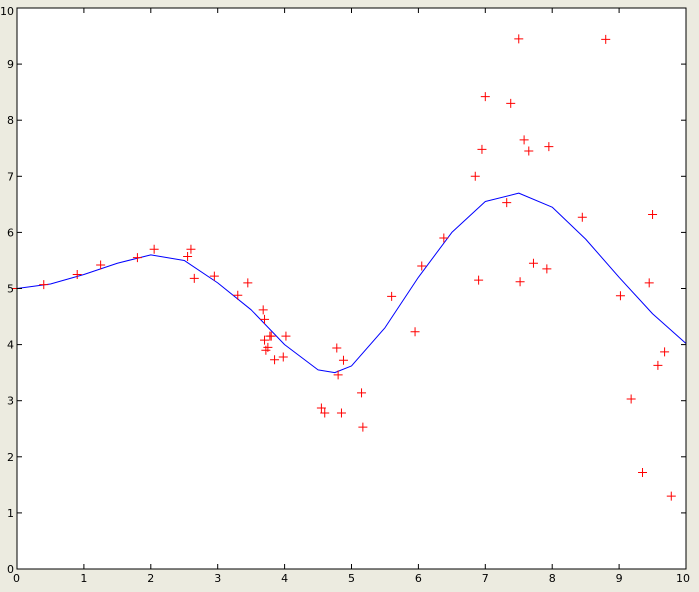  I want to click on x-tick-label: 6, so click(418, 578).